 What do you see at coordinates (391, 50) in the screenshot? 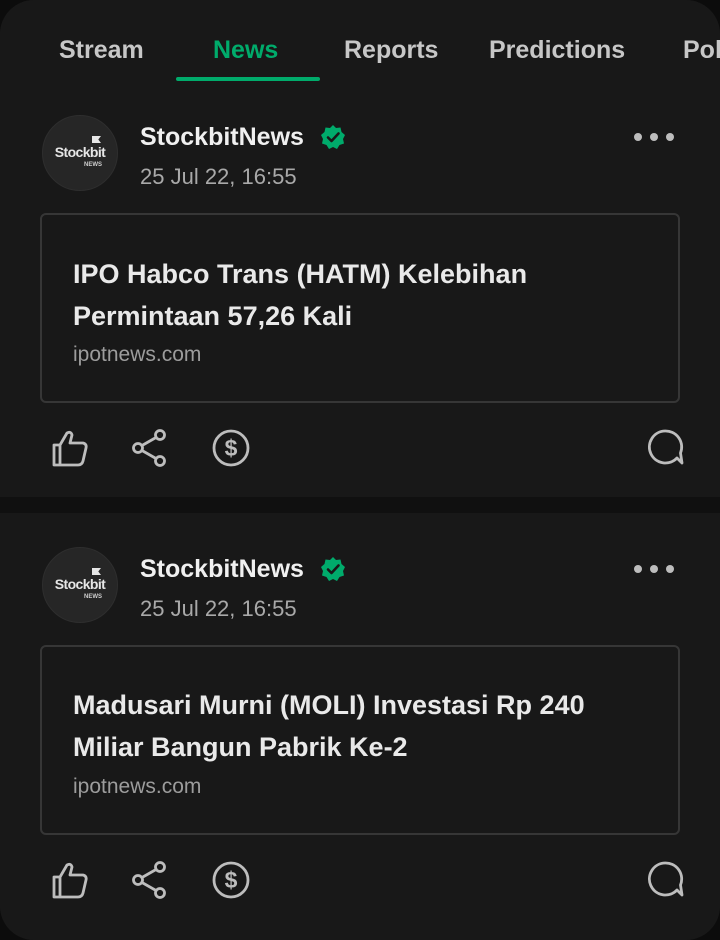
I see `tab-reports: Reports` at bounding box center [391, 50].